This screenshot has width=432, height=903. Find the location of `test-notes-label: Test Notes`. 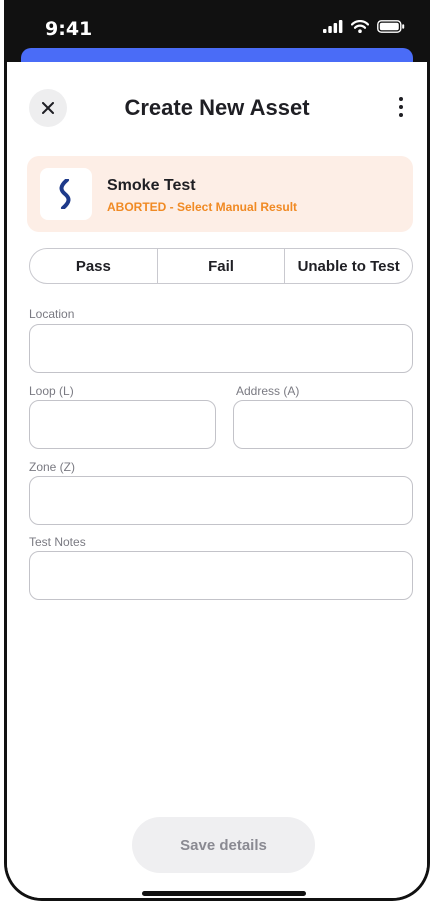

test-notes-label: Test Notes is located at coordinates (57, 542).